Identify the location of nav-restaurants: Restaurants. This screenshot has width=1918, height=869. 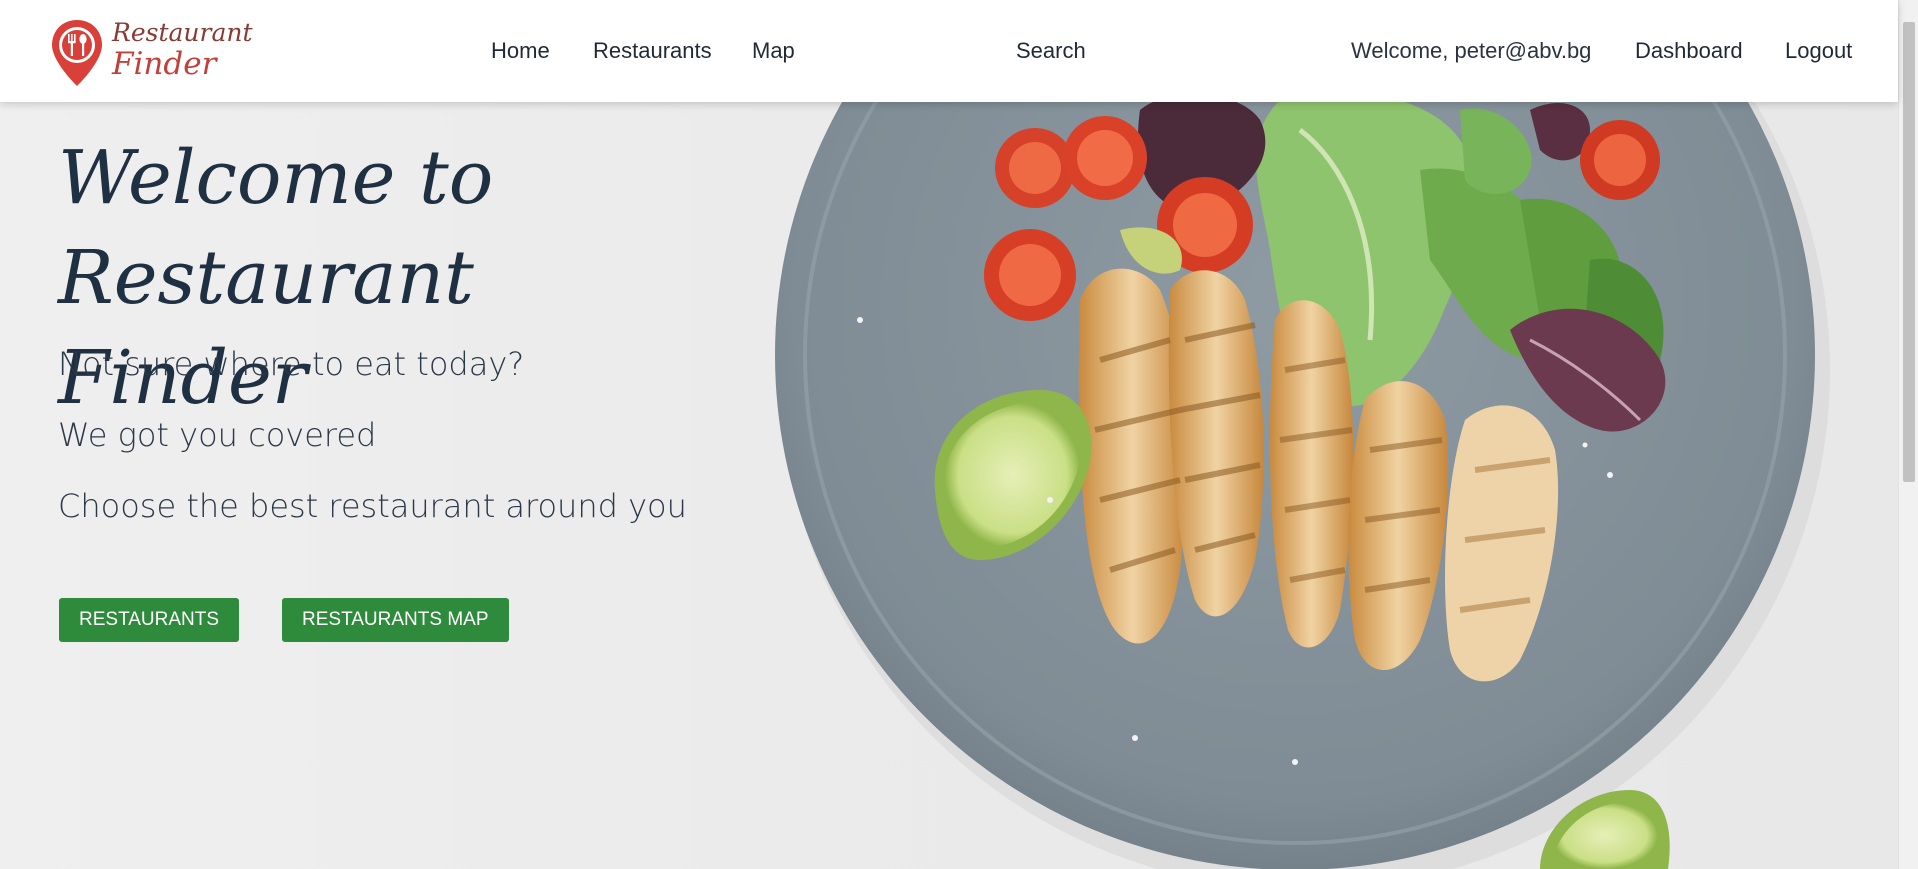
(652, 51).